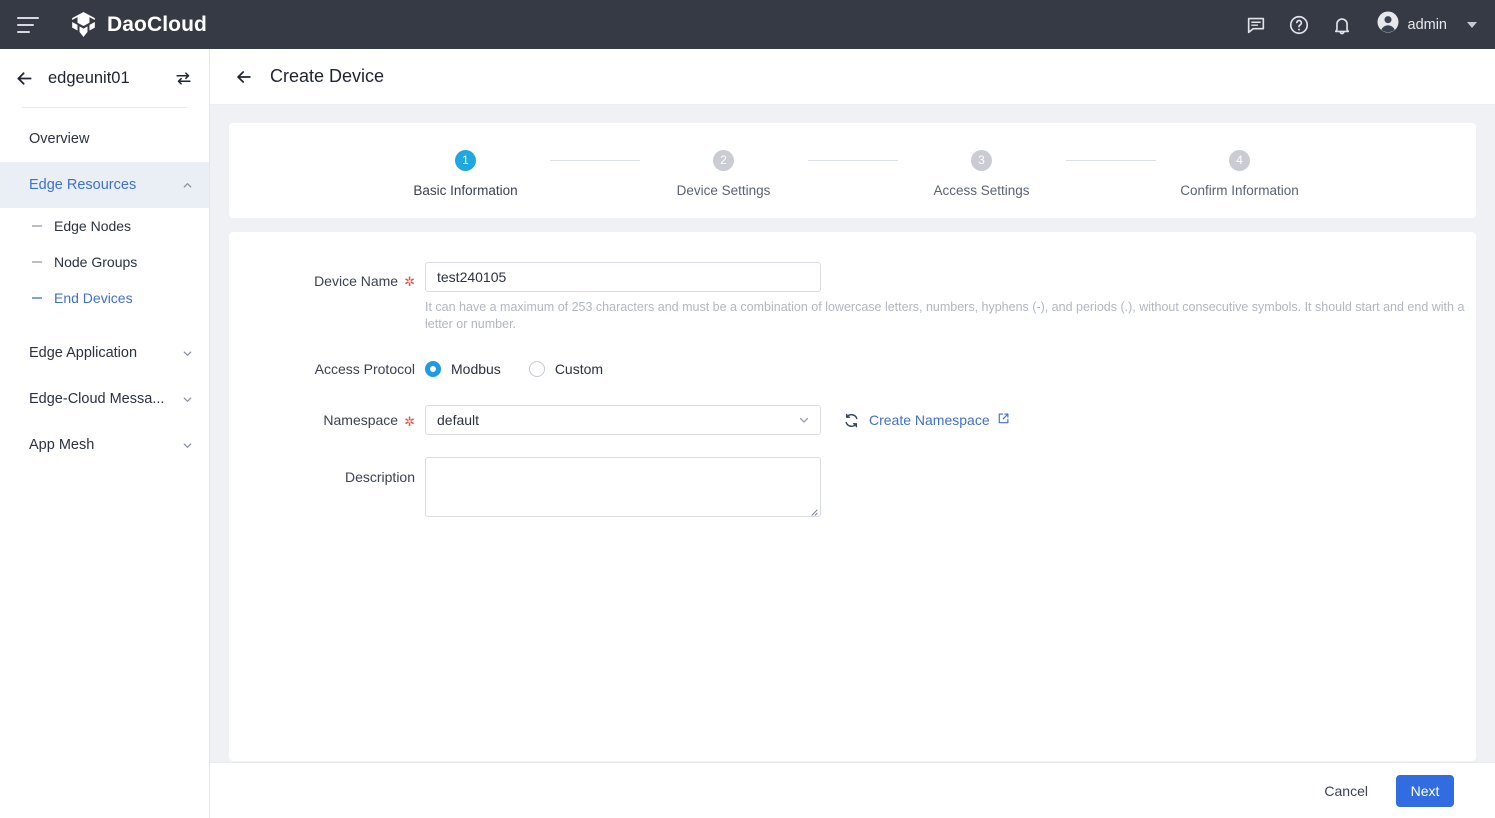  Describe the element at coordinates (929, 420) in the screenshot. I see `create-namespace-label: Create Namespace` at that location.